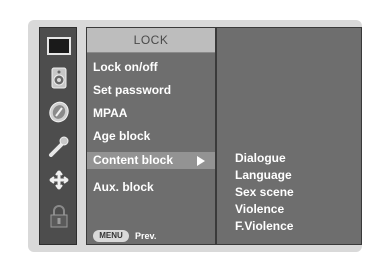 This screenshot has width=379, height=269. What do you see at coordinates (264, 192) in the screenshot?
I see `submenu-item-sex-scene: Sex scene` at bounding box center [264, 192].